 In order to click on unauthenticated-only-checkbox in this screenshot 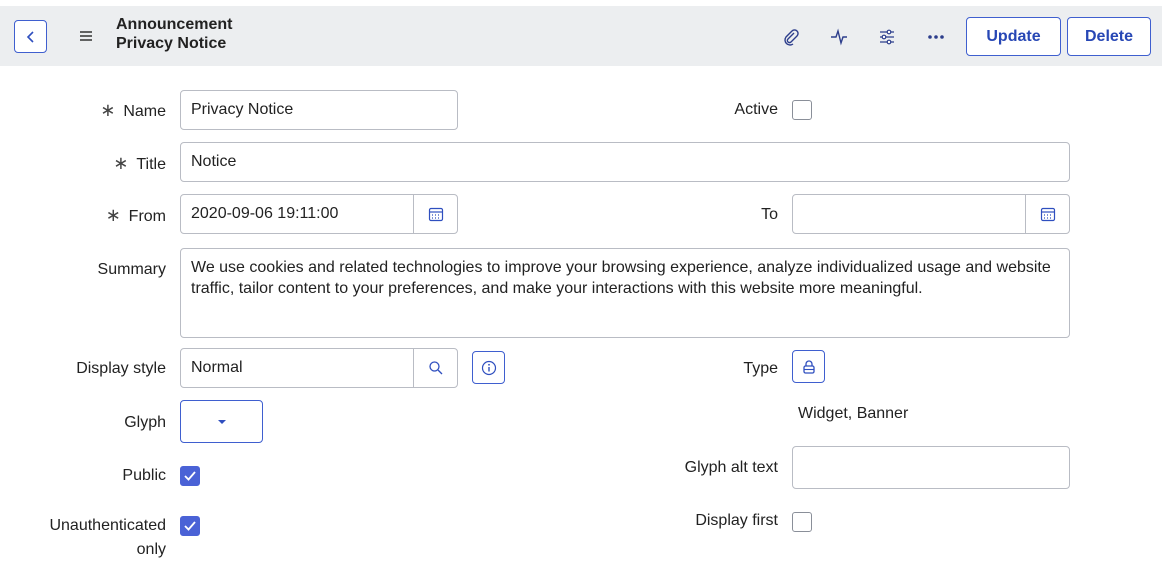, I will do `click(190, 526)`.